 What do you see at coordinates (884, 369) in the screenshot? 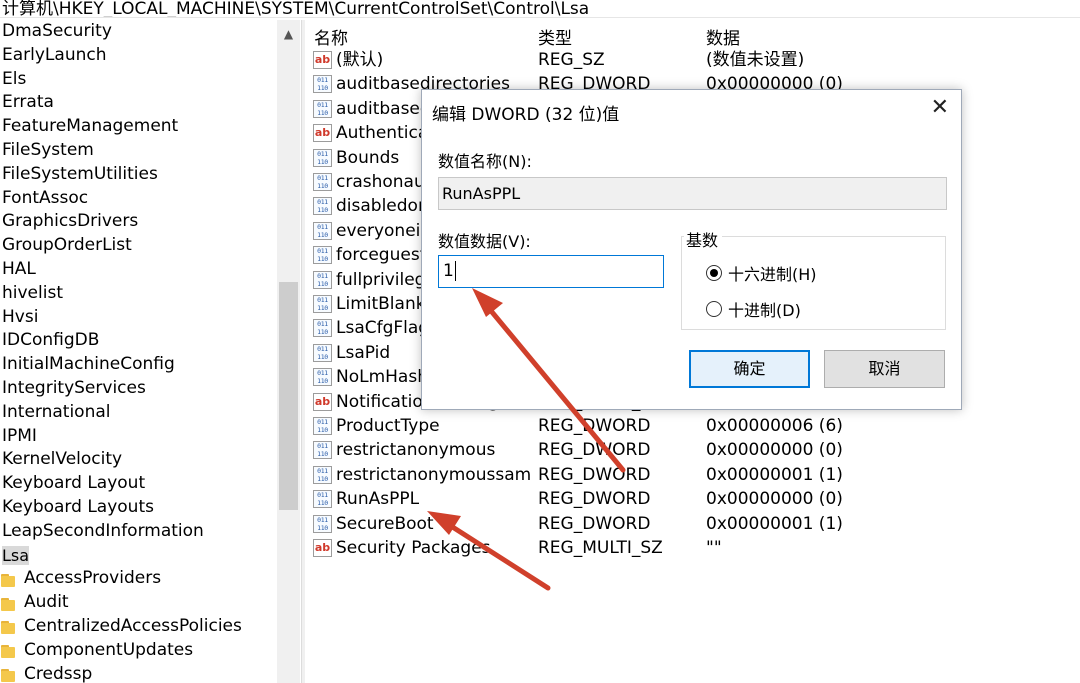
I see `cancel-button: 取消` at bounding box center [884, 369].